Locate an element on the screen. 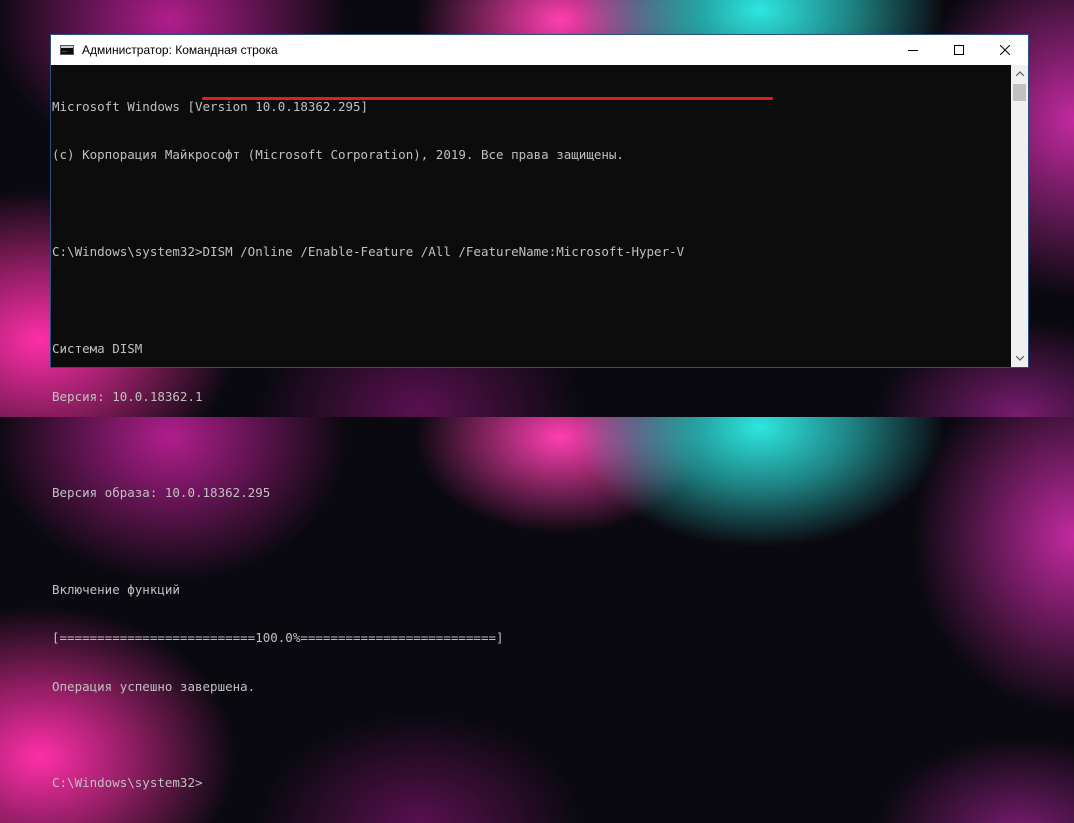 The width and height of the screenshot is (1074, 823). console-line: Версия: 10.0.18362.1 is located at coordinates (127, 396).